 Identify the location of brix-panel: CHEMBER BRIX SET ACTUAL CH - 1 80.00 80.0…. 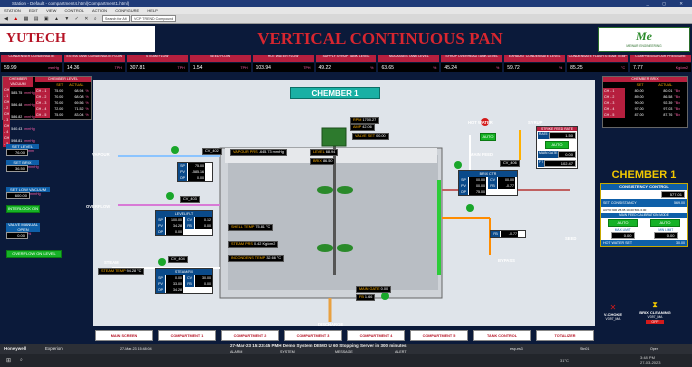
(645, 102).